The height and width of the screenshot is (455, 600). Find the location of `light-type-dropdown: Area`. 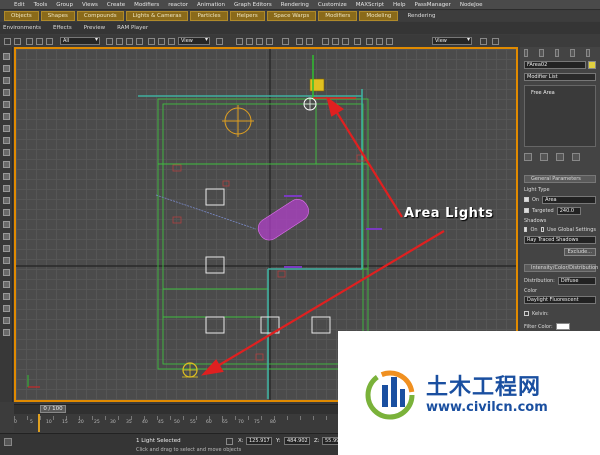

light-type-dropdown: Area is located at coordinates (569, 199).